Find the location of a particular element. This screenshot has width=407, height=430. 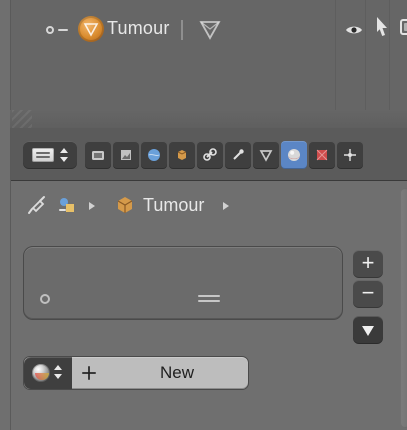

texture-tab-icon is located at coordinates (322, 155).